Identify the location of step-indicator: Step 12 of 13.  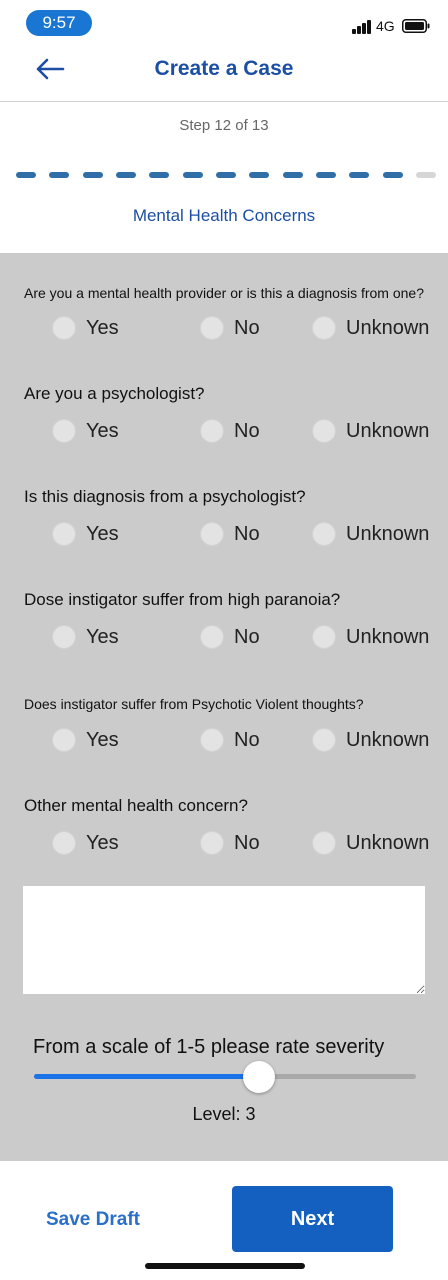
(224, 125).